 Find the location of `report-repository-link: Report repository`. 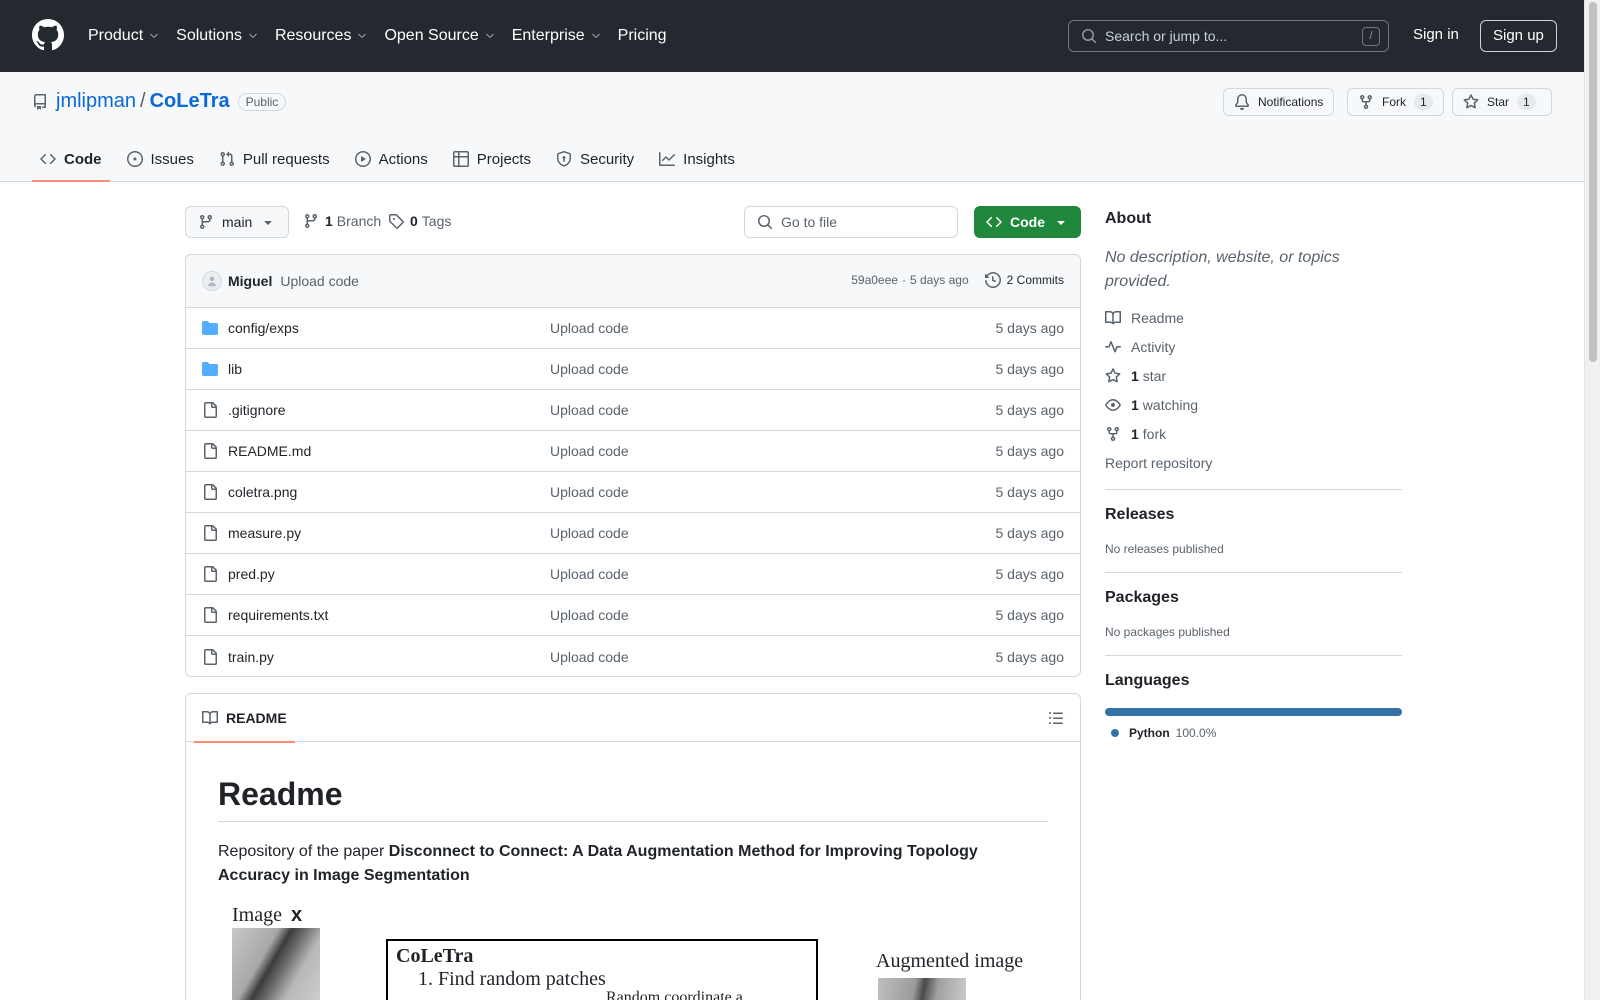

report-repository-link: Report repository is located at coordinates (1253, 463).